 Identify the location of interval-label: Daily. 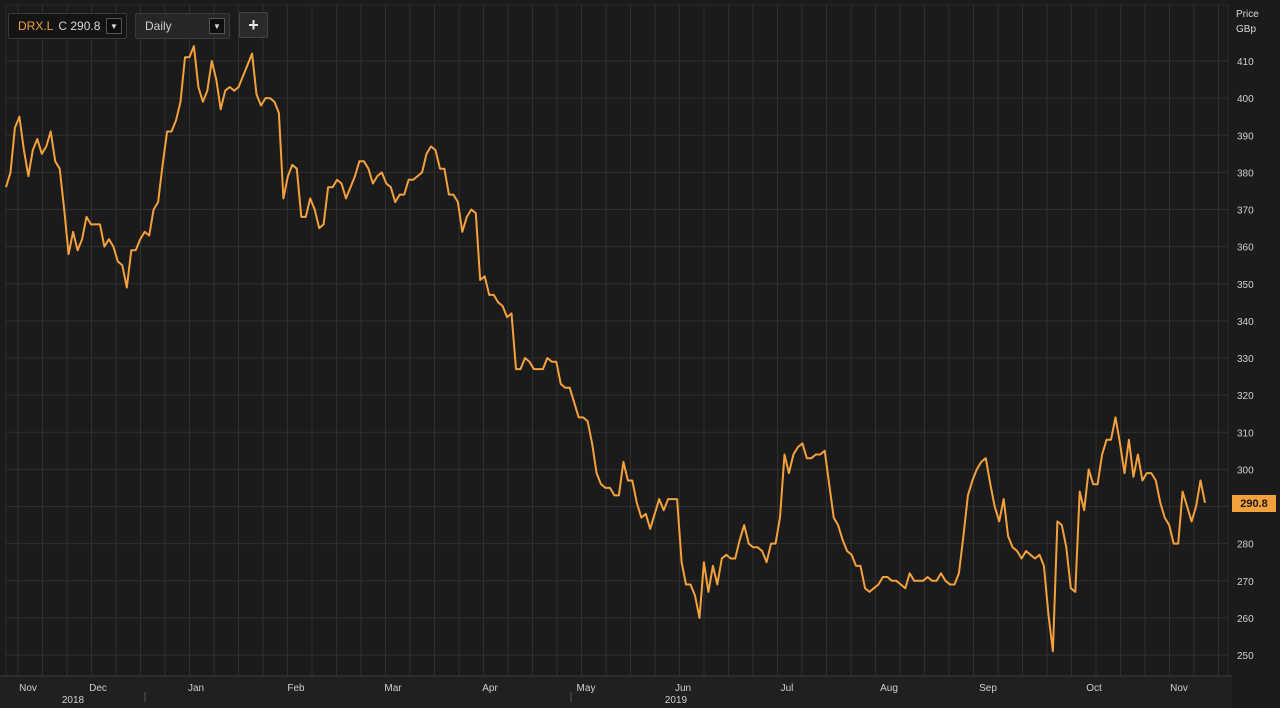
(158, 26).